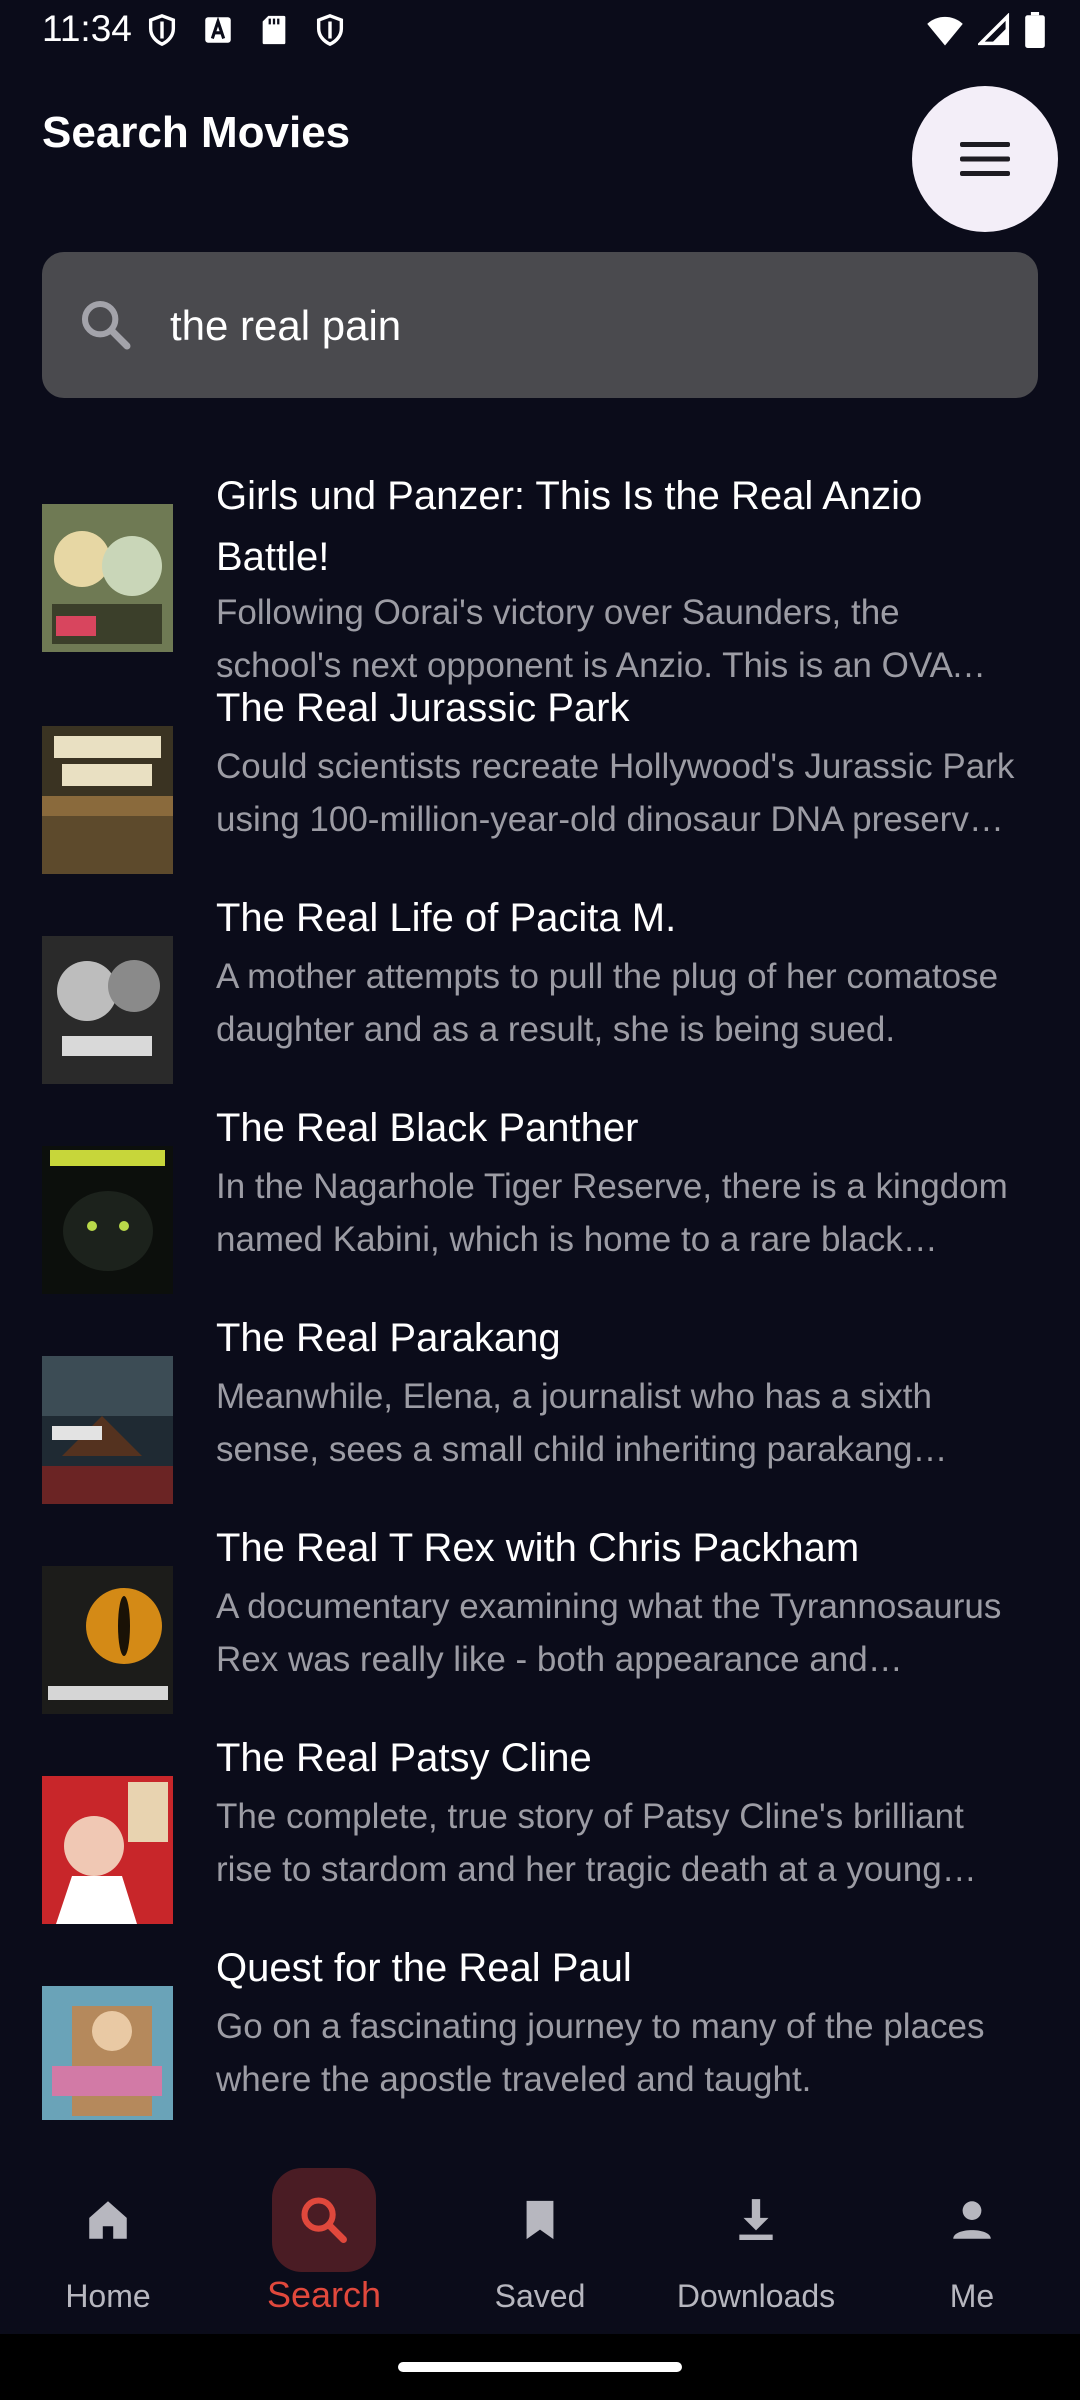 This screenshot has width=1080, height=2400. I want to click on status-bar: 11:34, so click(540, 31).